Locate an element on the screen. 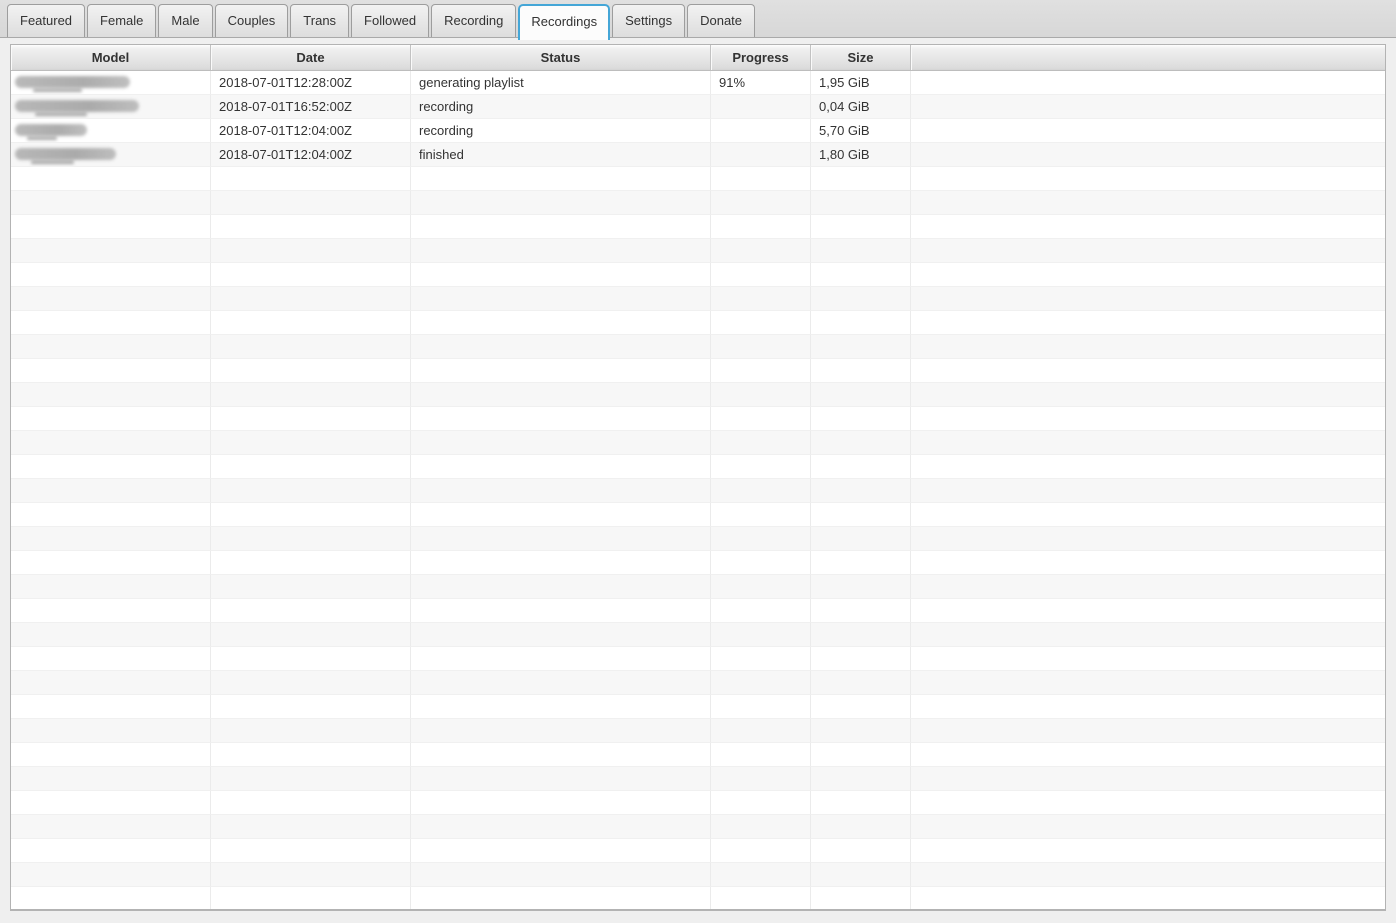 The height and width of the screenshot is (923, 1396). table-header: Model Date Status Progress Size is located at coordinates (698, 58).